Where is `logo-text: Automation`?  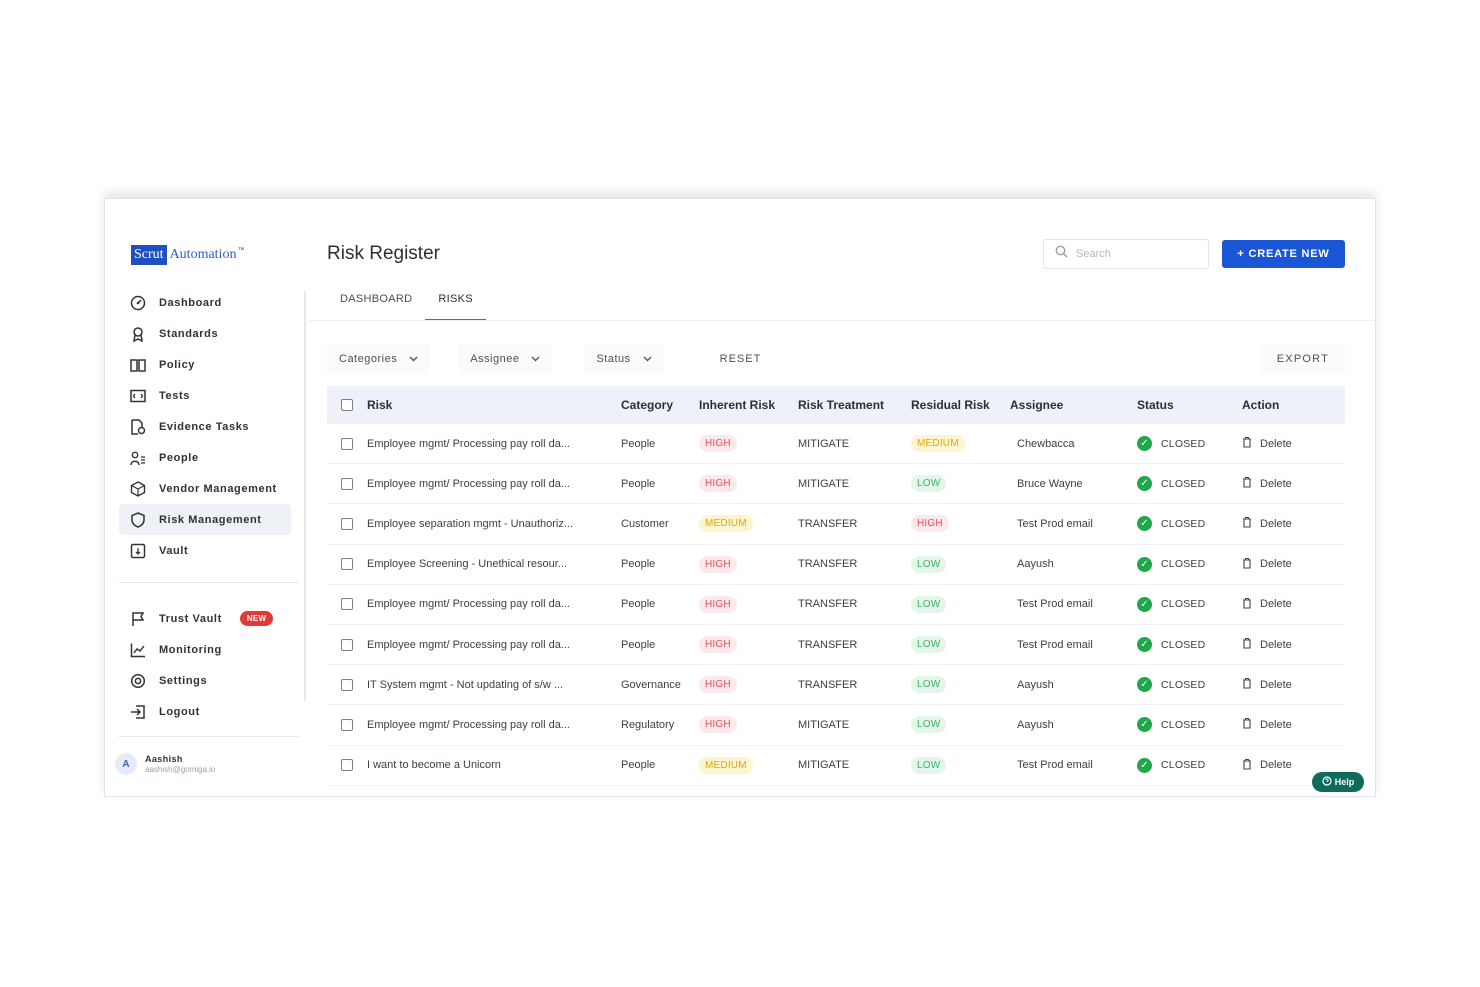
logo-text: Automation is located at coordinates (203, 254).